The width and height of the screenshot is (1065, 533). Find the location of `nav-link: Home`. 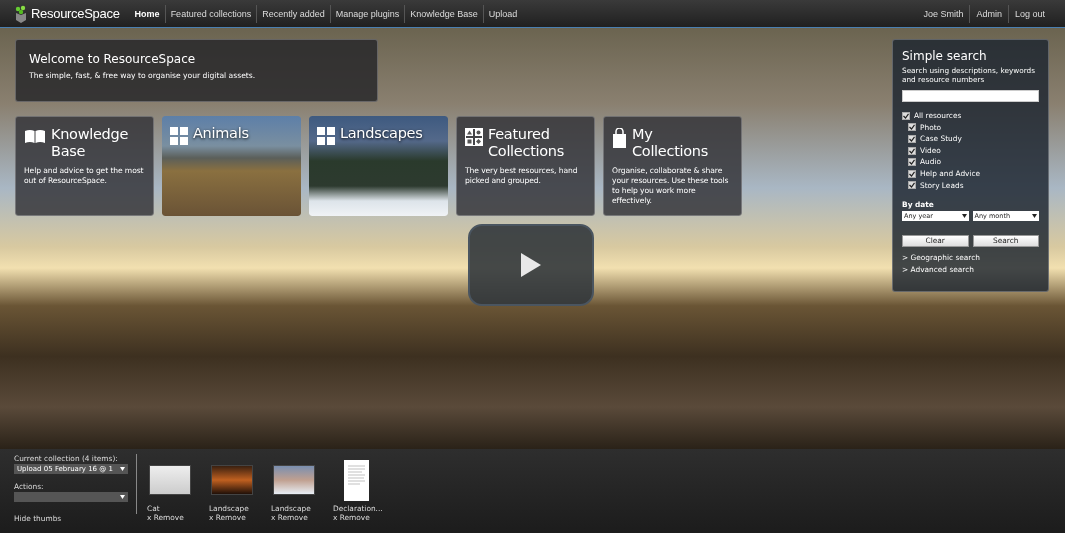

nav-link: Home is located at coordinates (147, 13).